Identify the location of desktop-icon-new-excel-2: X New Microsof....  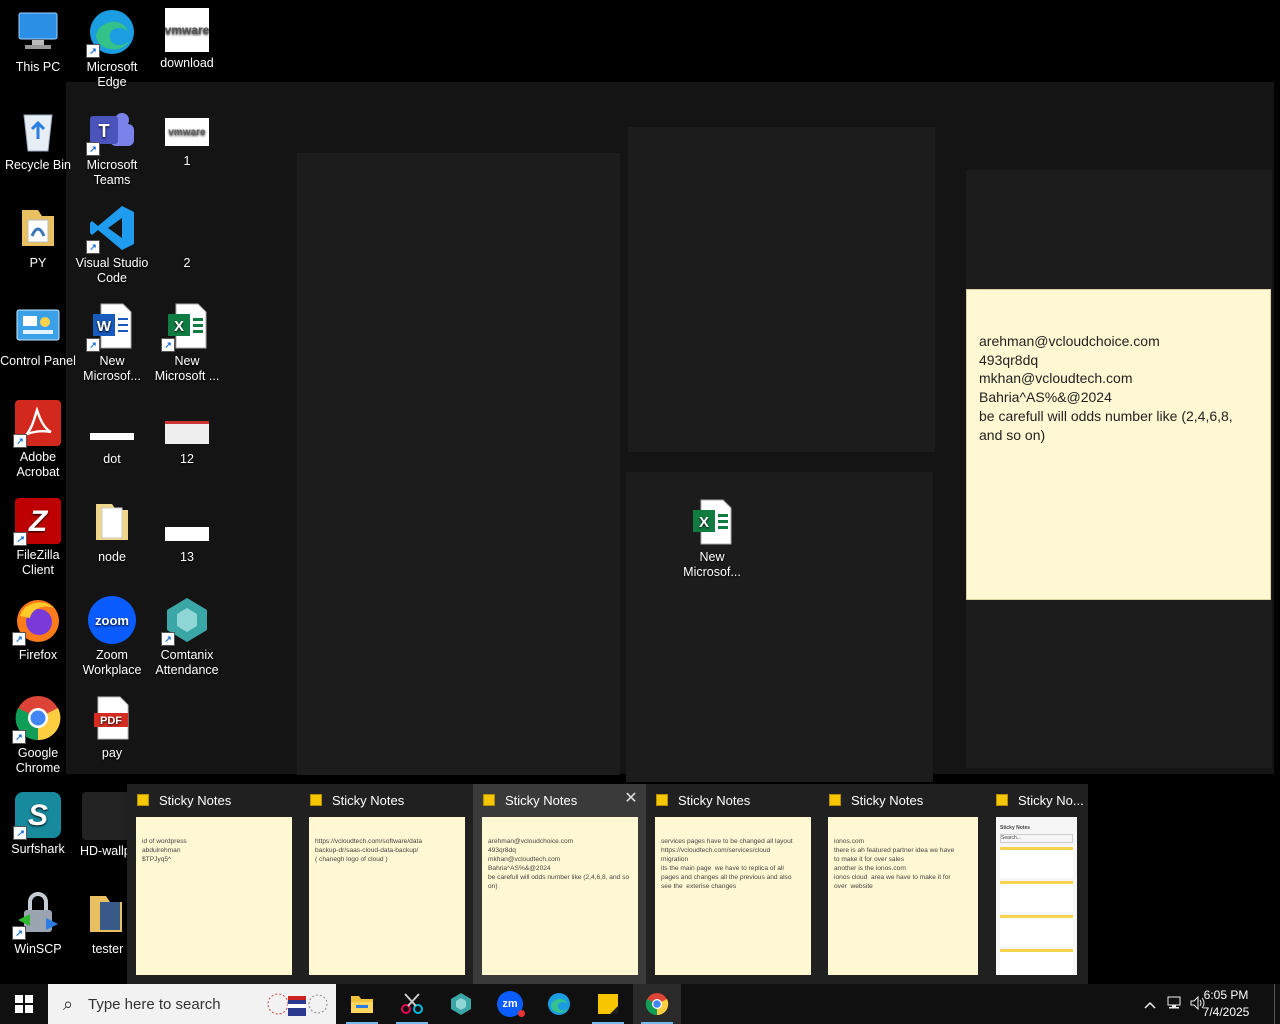
(712, 539).